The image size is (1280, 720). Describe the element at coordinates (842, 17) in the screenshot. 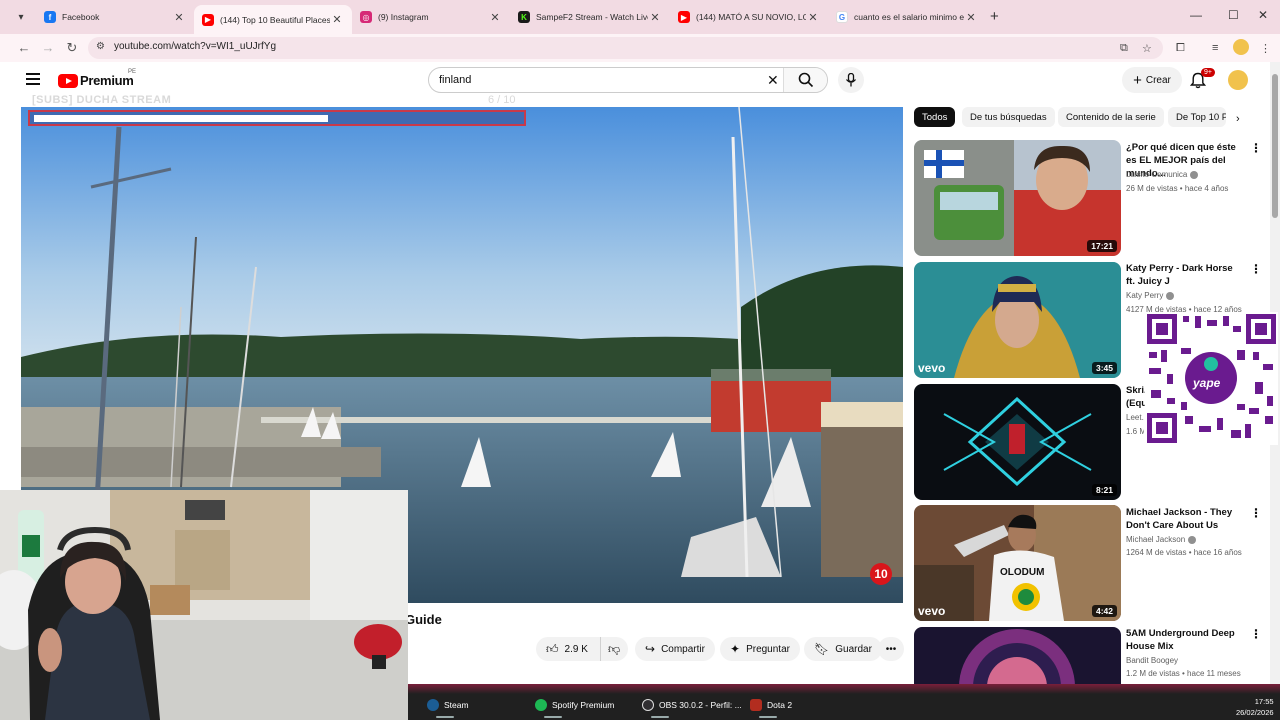

I see `google-icon: G` at that location.